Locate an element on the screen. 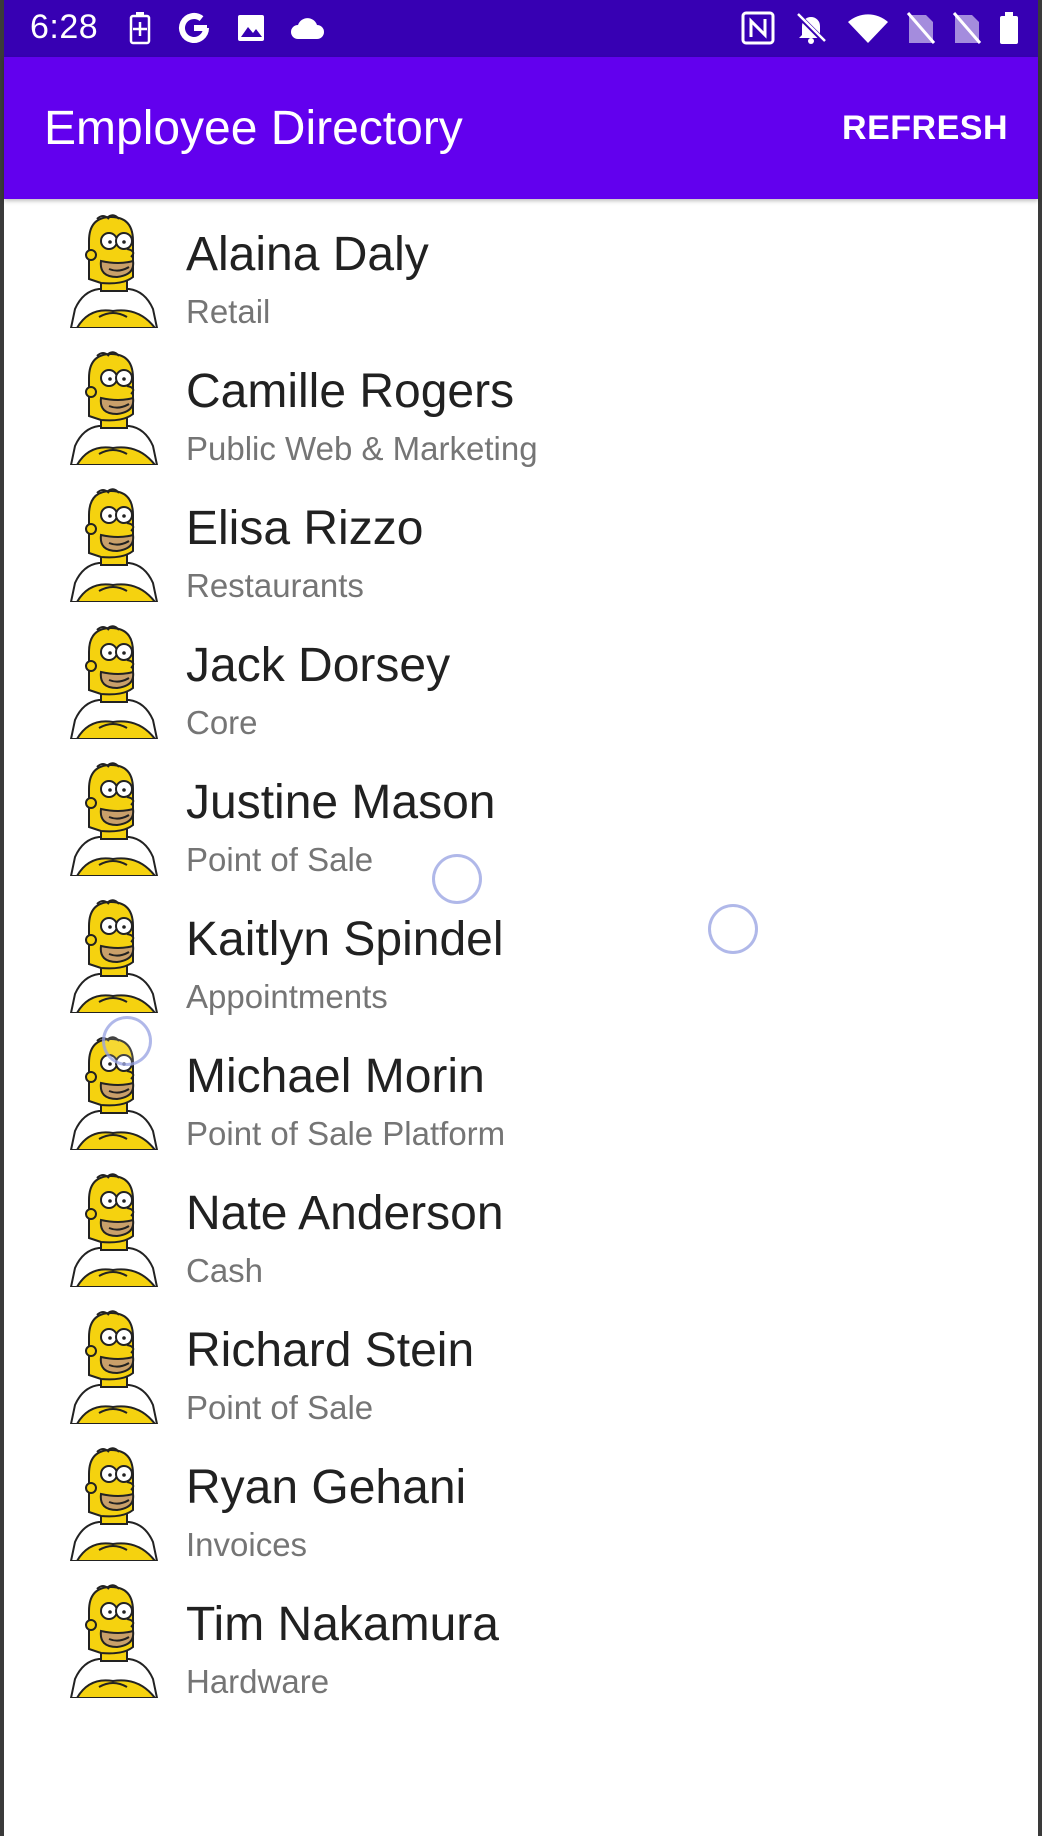  employee-team: Point of Sale Platform is located at coordinates (346, 1133).